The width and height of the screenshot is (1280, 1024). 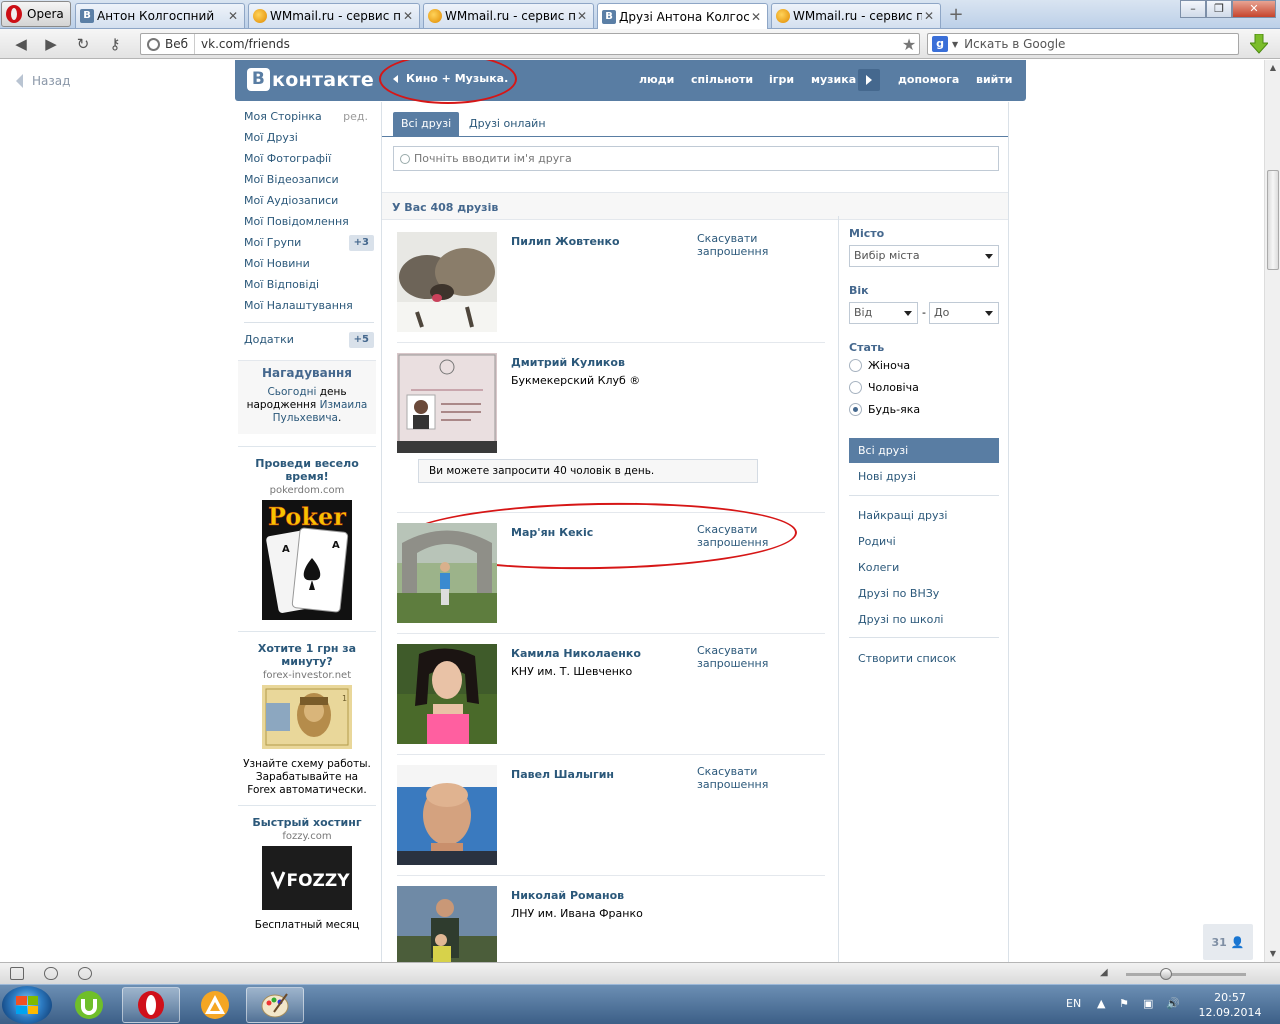 I want to click on site-info-badge: Веб, so click(x=168, y=44).